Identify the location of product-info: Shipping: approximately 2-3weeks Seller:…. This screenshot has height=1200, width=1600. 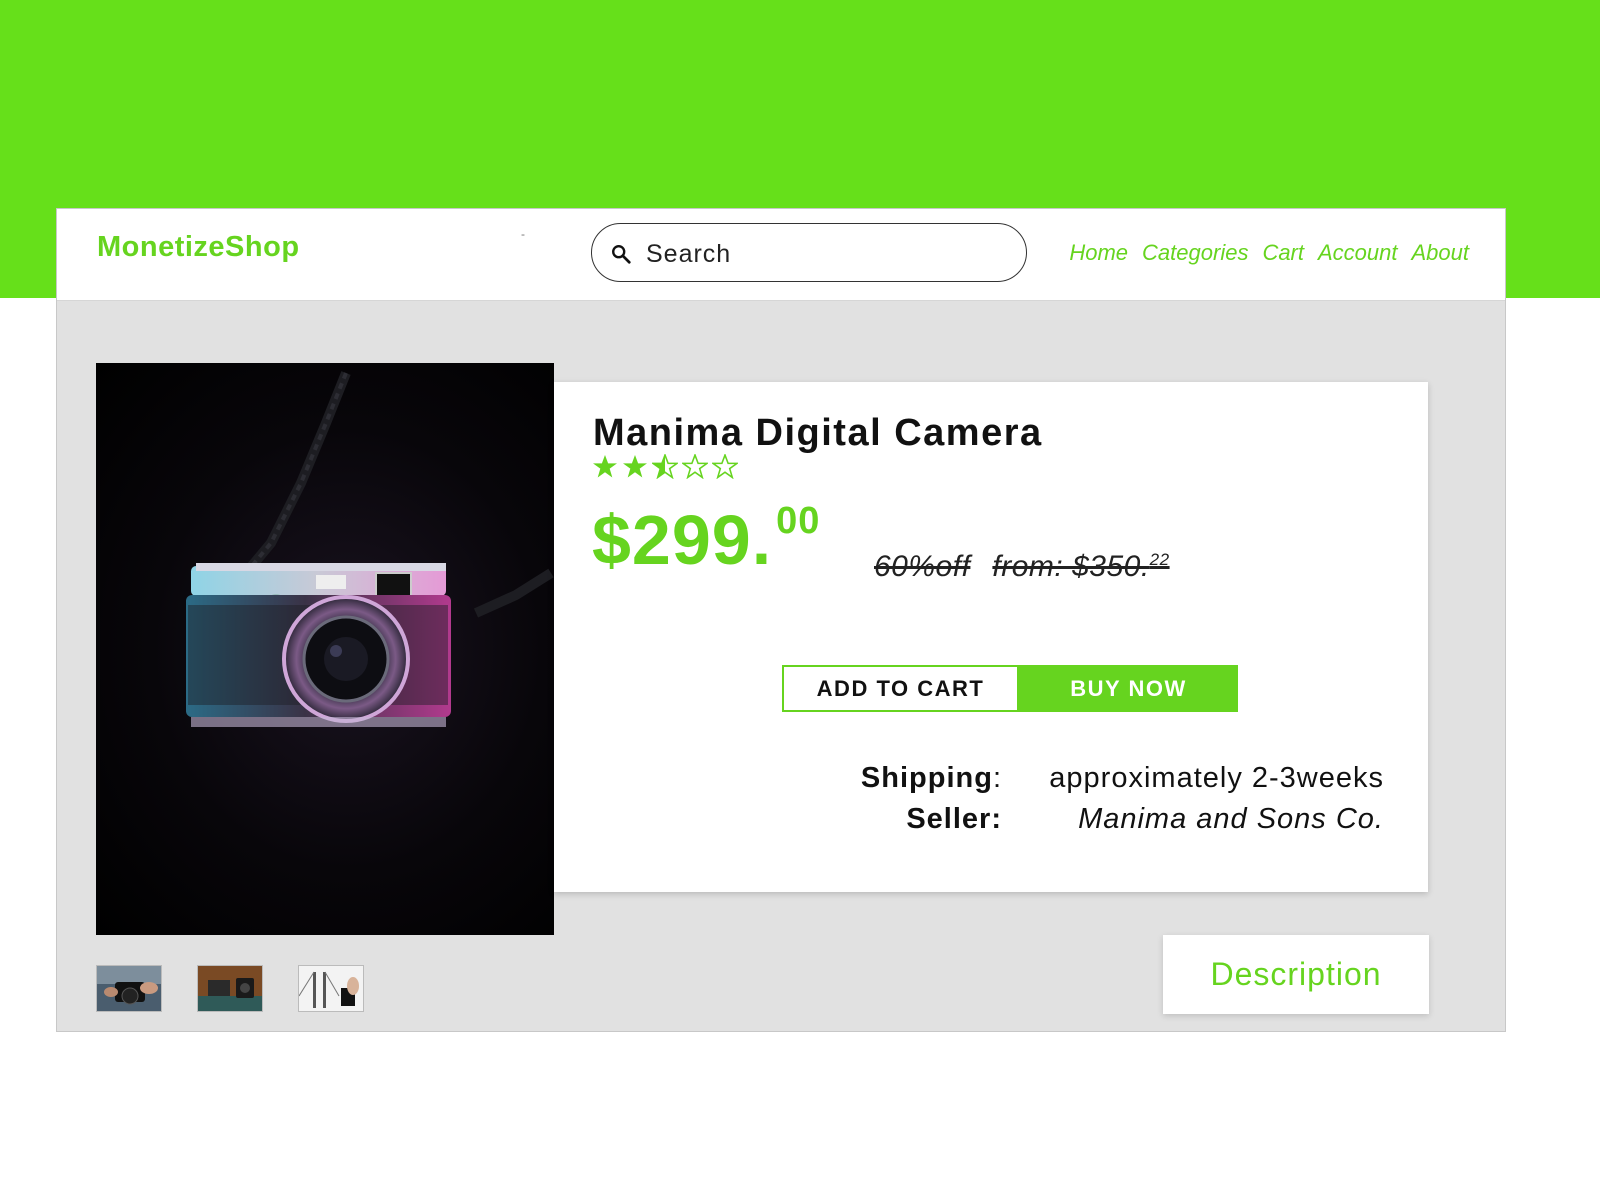
(1079, 803).